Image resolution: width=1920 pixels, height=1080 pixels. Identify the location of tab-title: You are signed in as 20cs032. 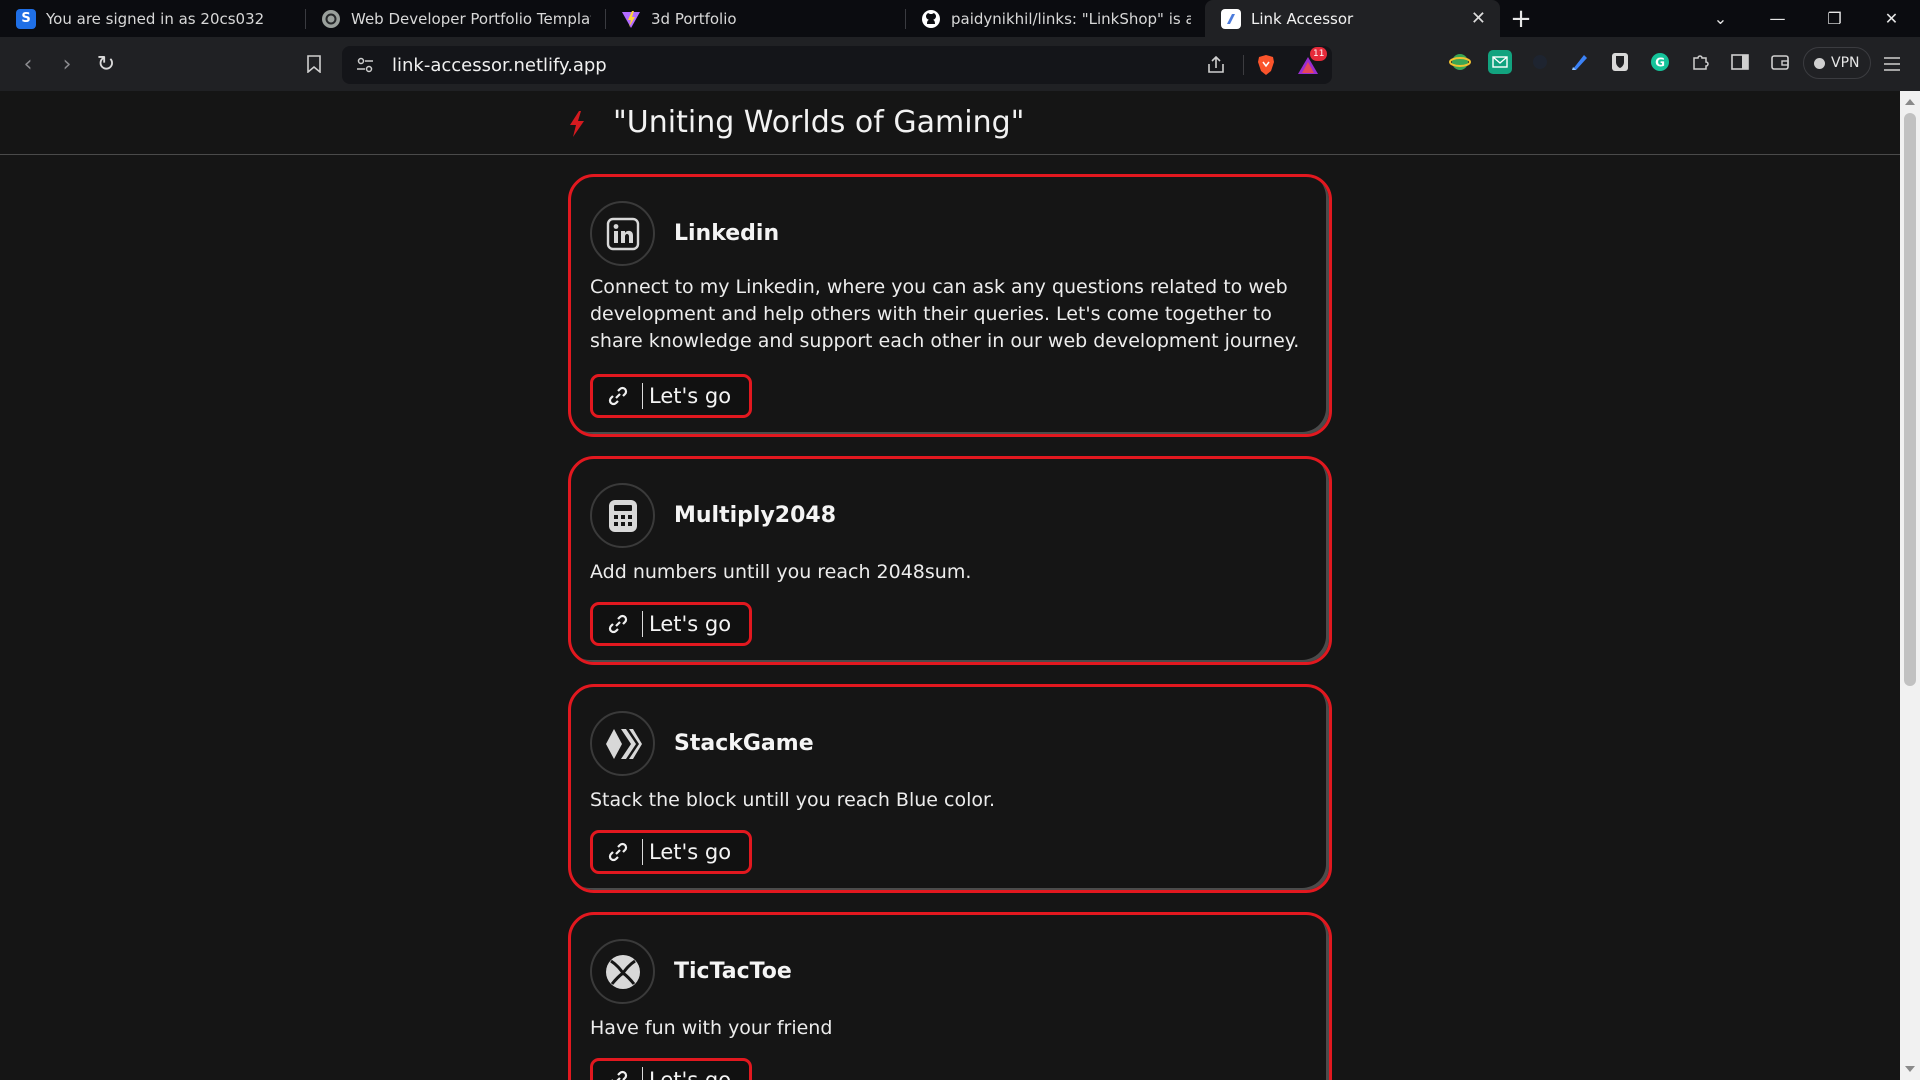
(155, 18).